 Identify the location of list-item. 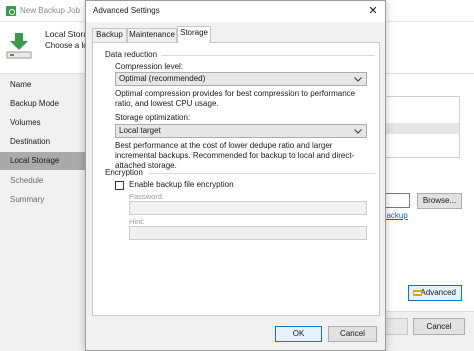
(420, 128).